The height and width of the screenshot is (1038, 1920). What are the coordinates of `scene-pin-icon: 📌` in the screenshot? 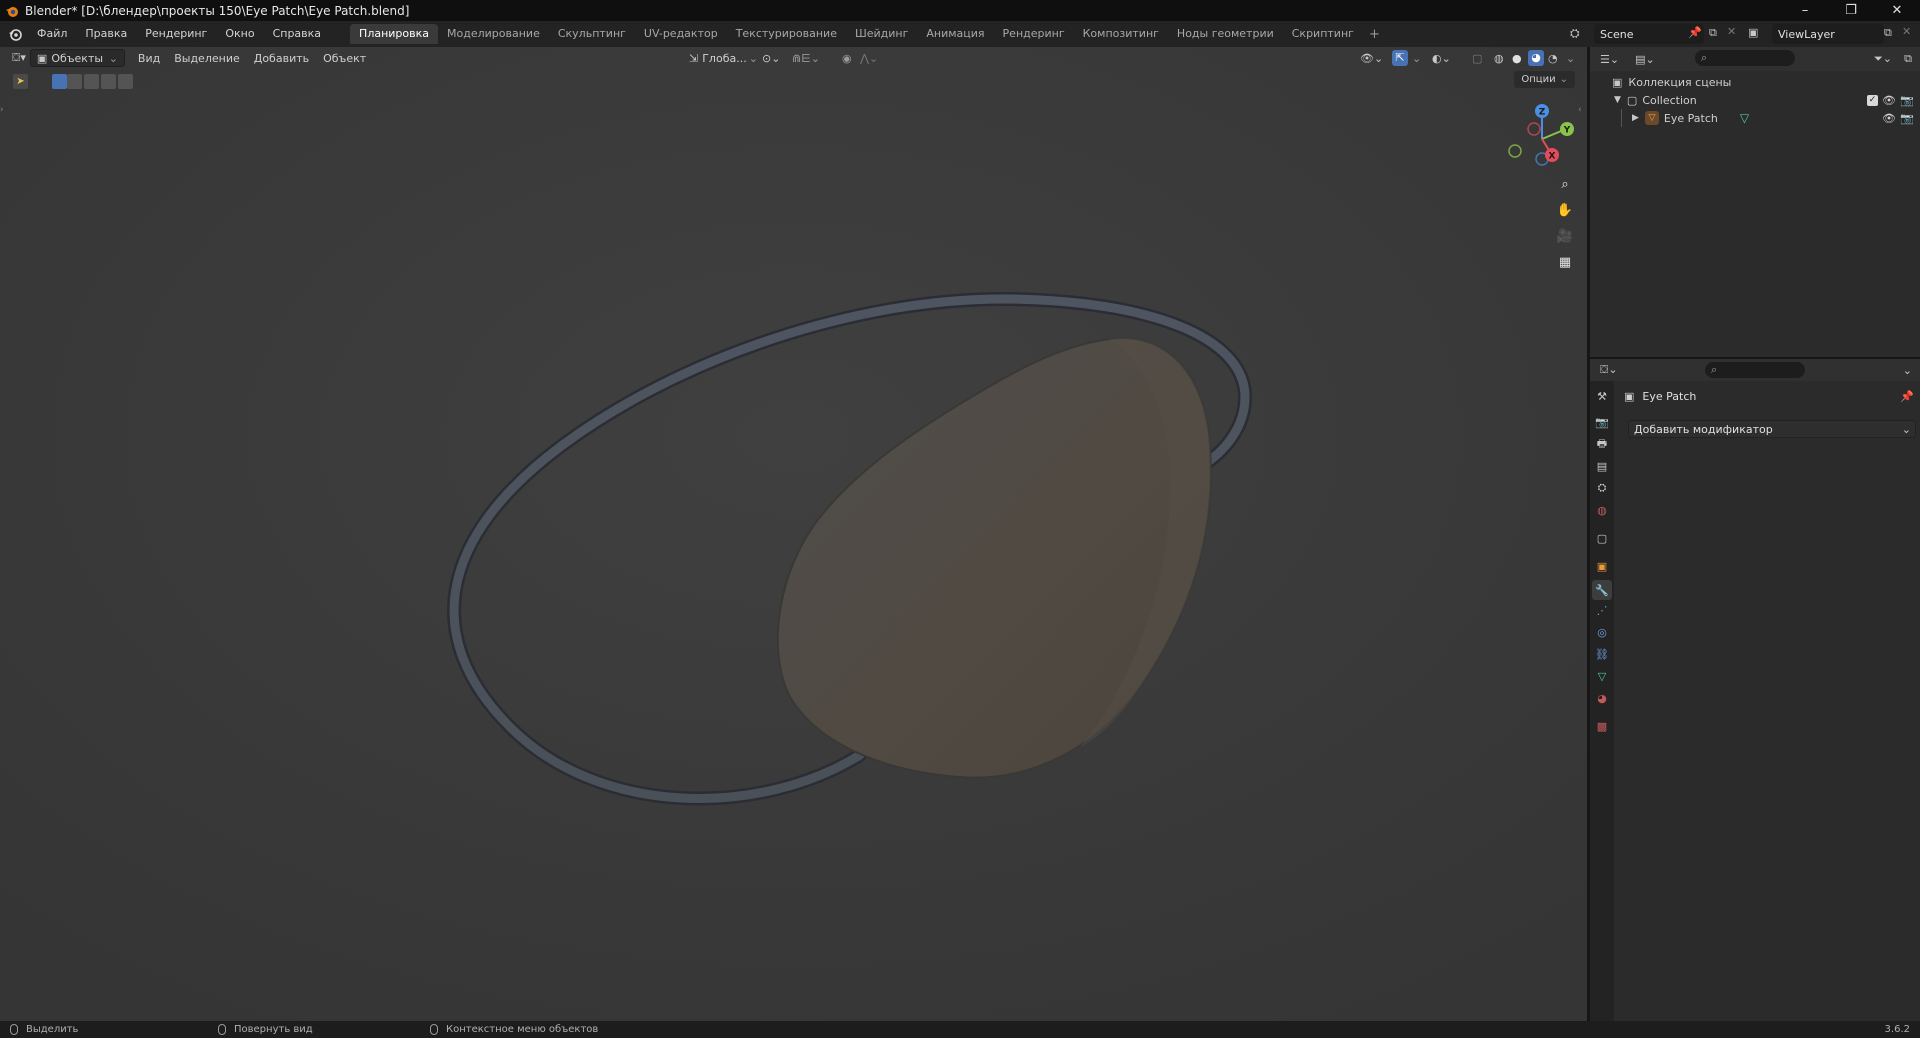 It's located at (1695, 32).